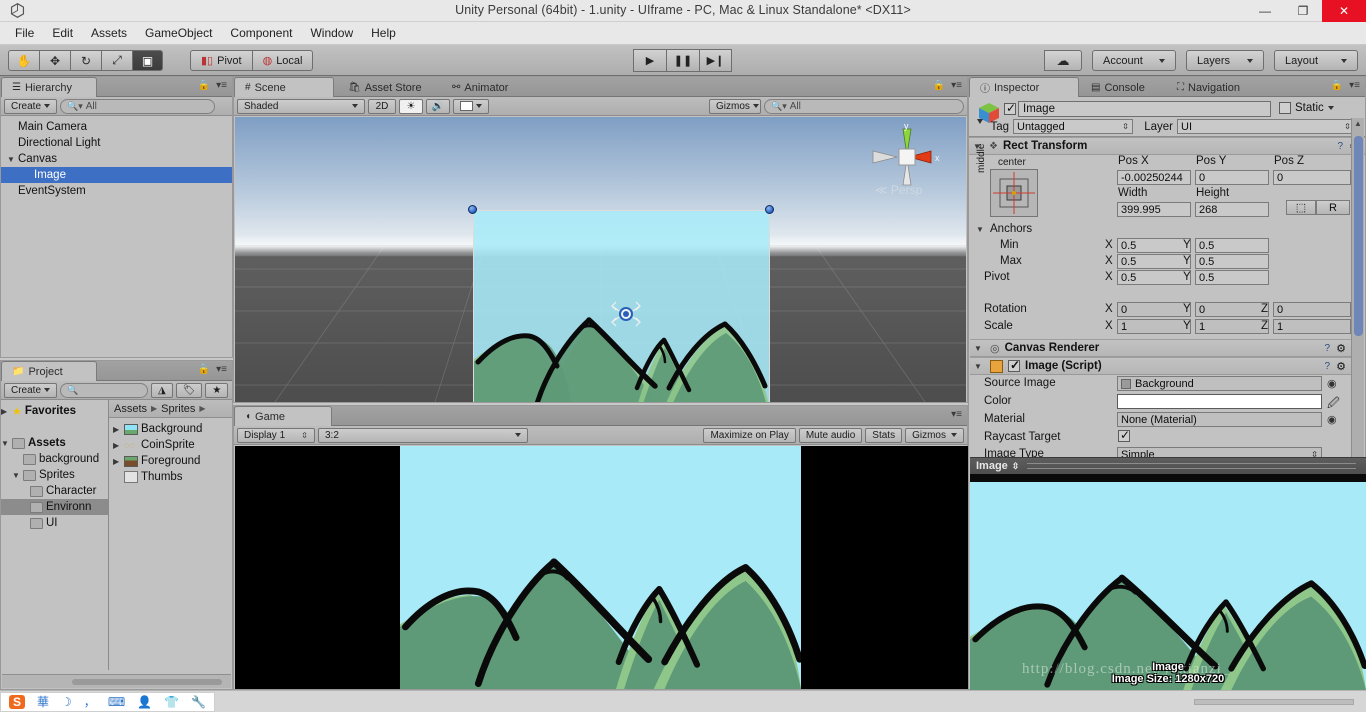  Describe the element at coordinates (1332, 383) in the screenshot. I see `source-image-picker-icon: ◉` at that location.